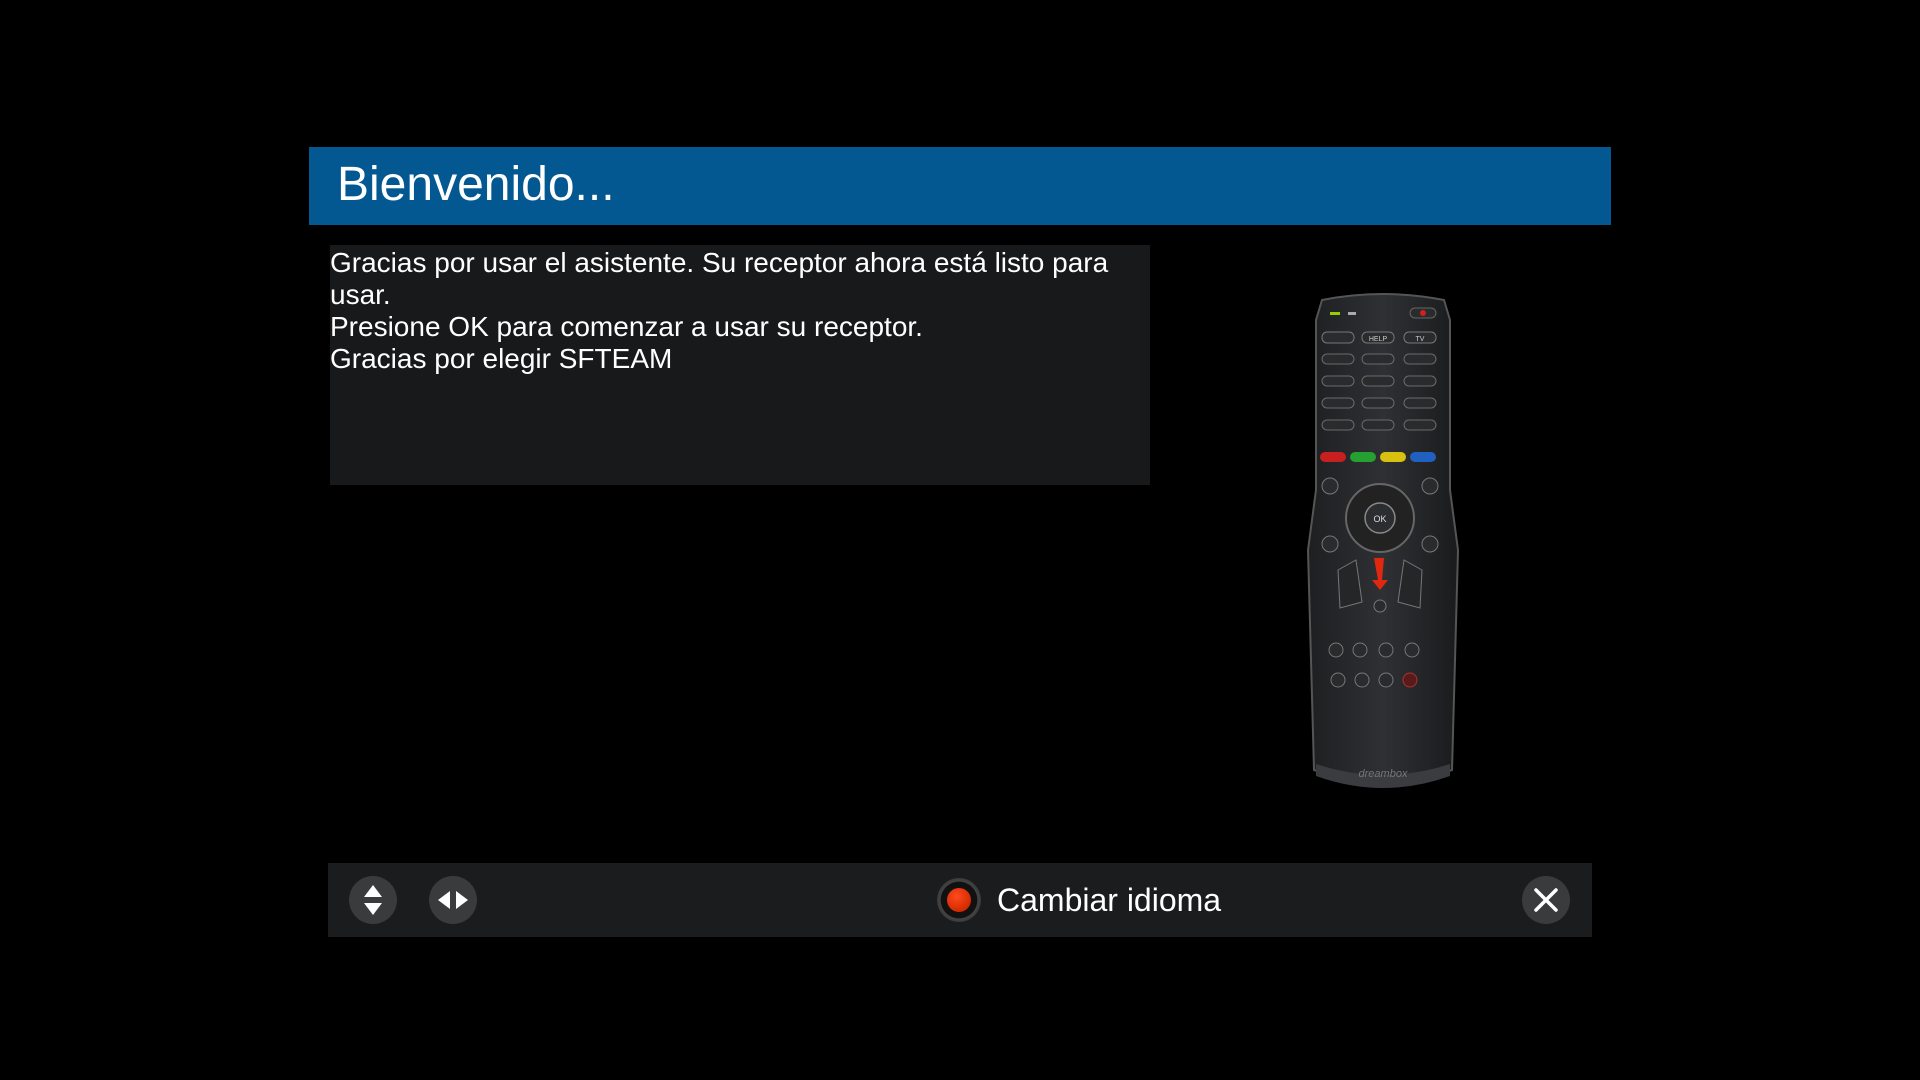 This screenshot has height=1080, width=1920. Describe the element at coordinates (1383, 545) in the screenshot. I see `remote-control-icon: HELP TV OK dreambox` at that location.